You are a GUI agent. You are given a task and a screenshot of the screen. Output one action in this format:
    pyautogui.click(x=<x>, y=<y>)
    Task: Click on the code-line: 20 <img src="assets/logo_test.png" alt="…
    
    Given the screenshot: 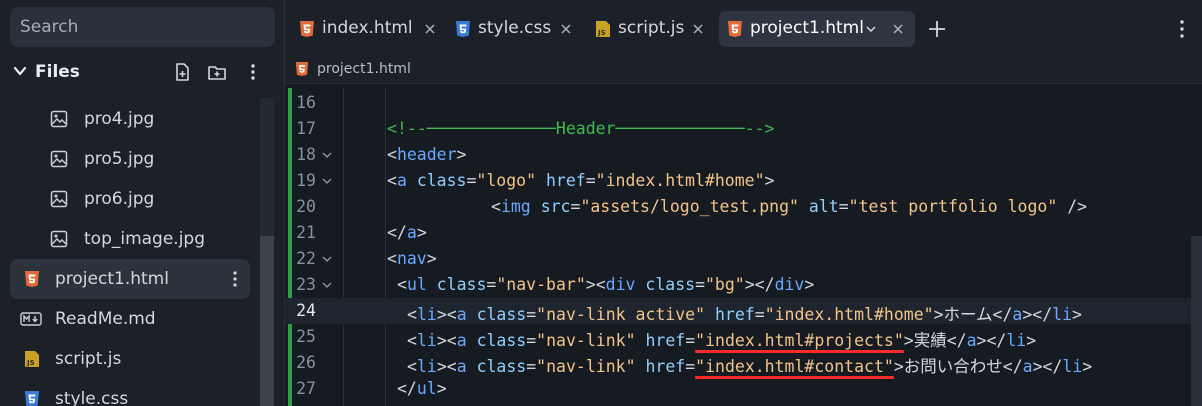 What is the action you would take?
    pyautogui.click(x=743, y=207)
    